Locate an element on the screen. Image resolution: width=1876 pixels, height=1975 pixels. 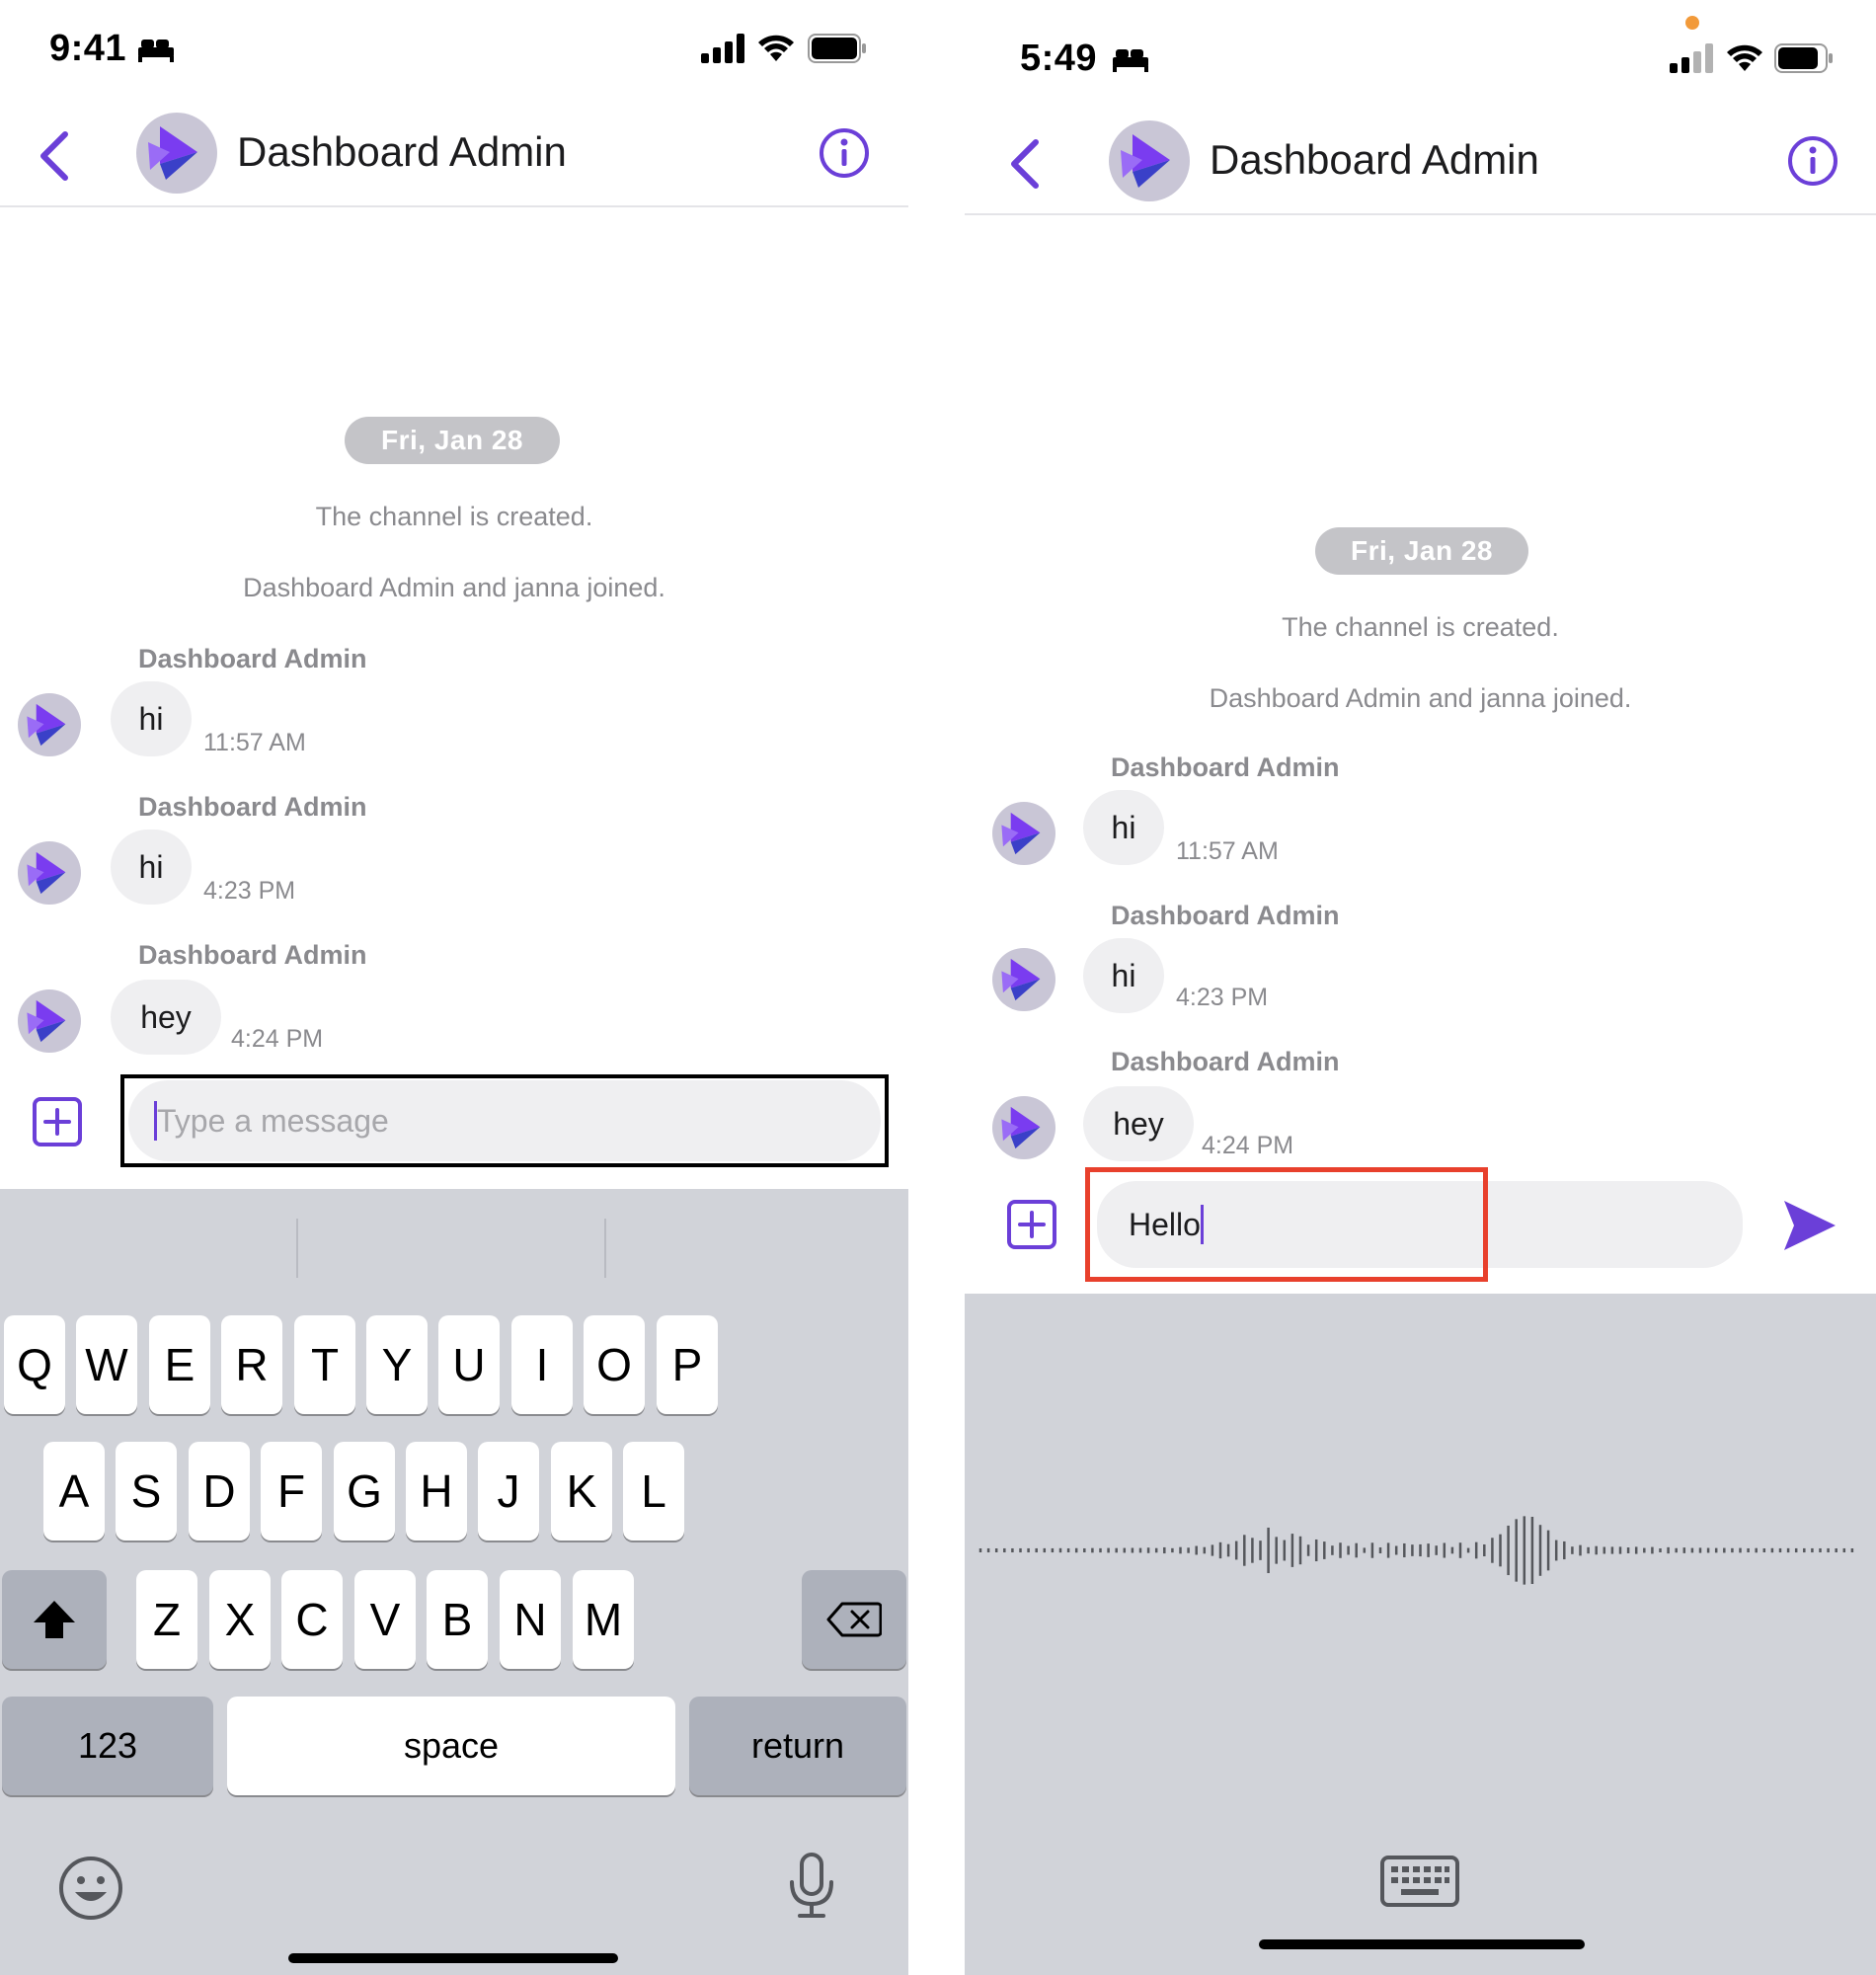
key-s: S is located at coordinates (146, 1491).